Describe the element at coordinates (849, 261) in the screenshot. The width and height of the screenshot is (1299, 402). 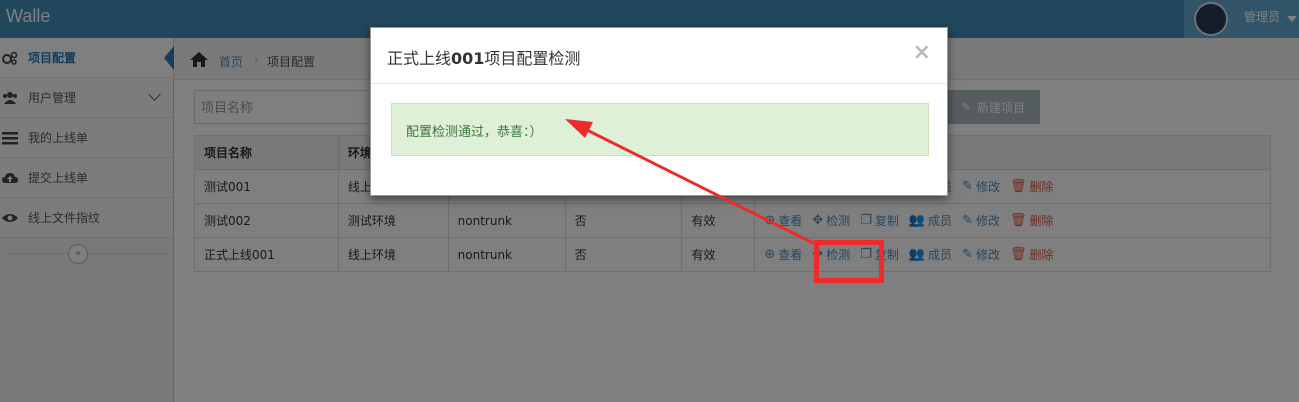
I see `annotation-highlight-box` at that location.